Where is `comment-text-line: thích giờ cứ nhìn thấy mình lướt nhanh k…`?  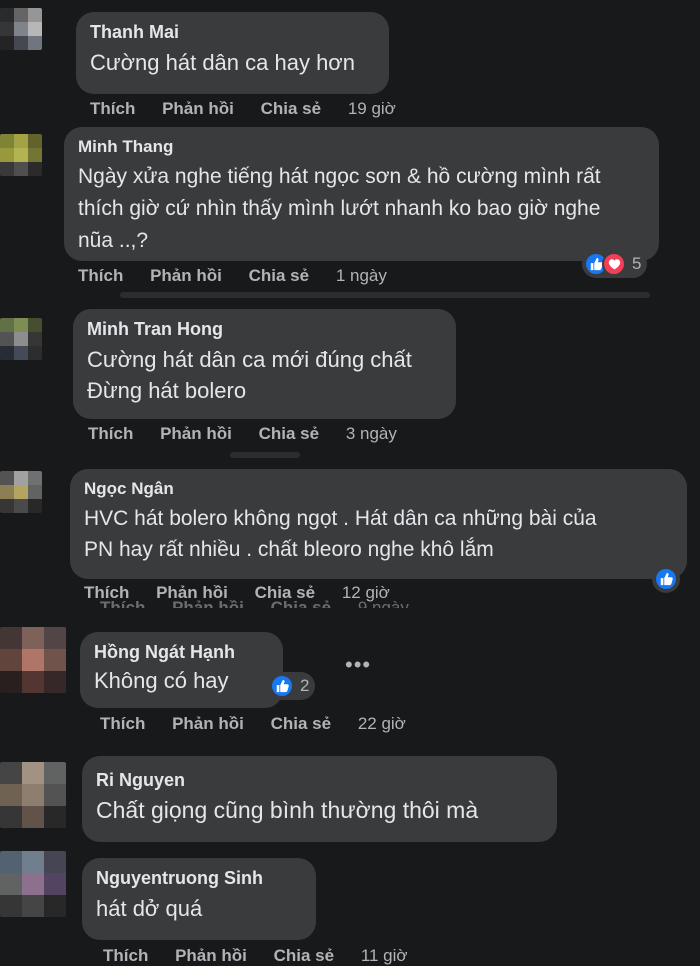
comment-text-line: thích giờ cứ nhìn thấy mình lướt nhanh k… is located at coordinates (339, 208).